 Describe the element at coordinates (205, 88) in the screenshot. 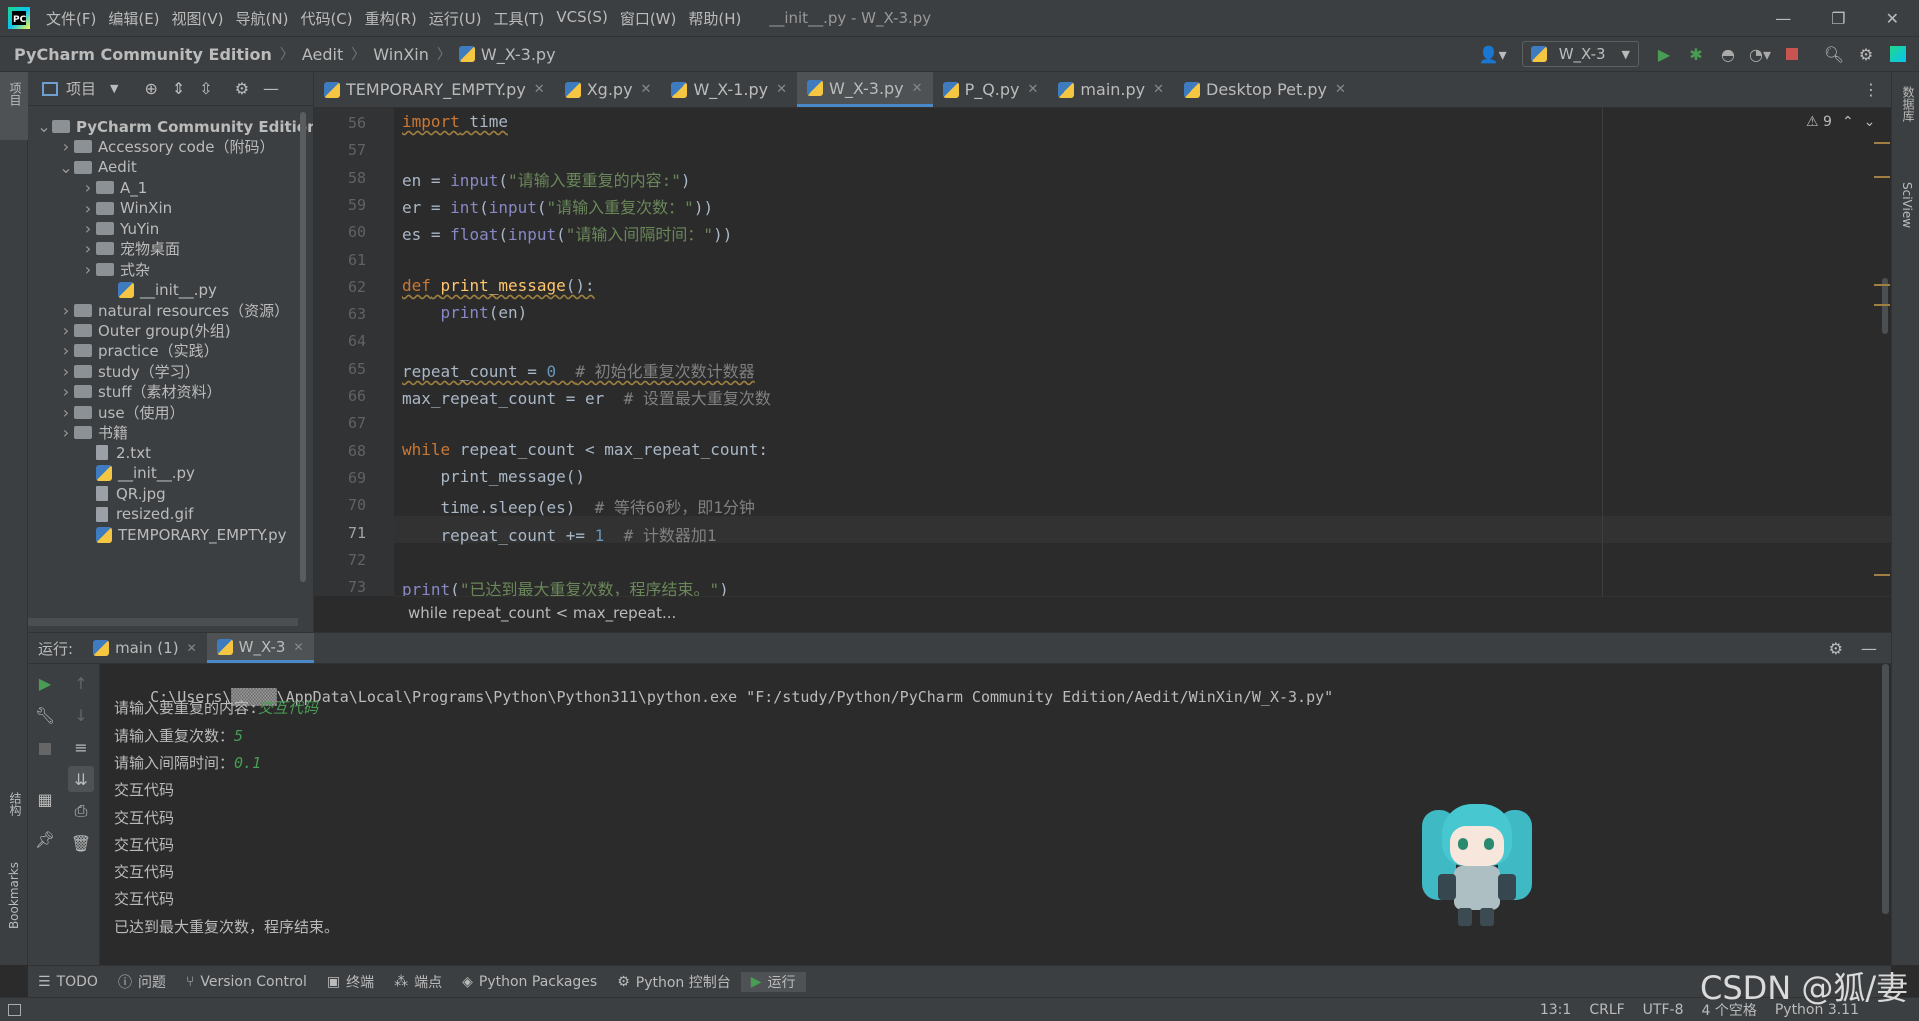

I see `collapse-all-icon: ⇳` at that location.